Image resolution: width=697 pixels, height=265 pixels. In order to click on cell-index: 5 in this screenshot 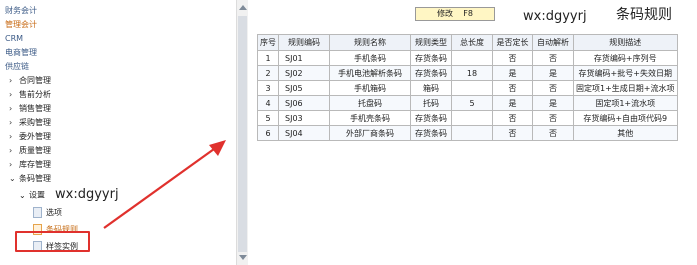, I will do `click(268, 118)`.